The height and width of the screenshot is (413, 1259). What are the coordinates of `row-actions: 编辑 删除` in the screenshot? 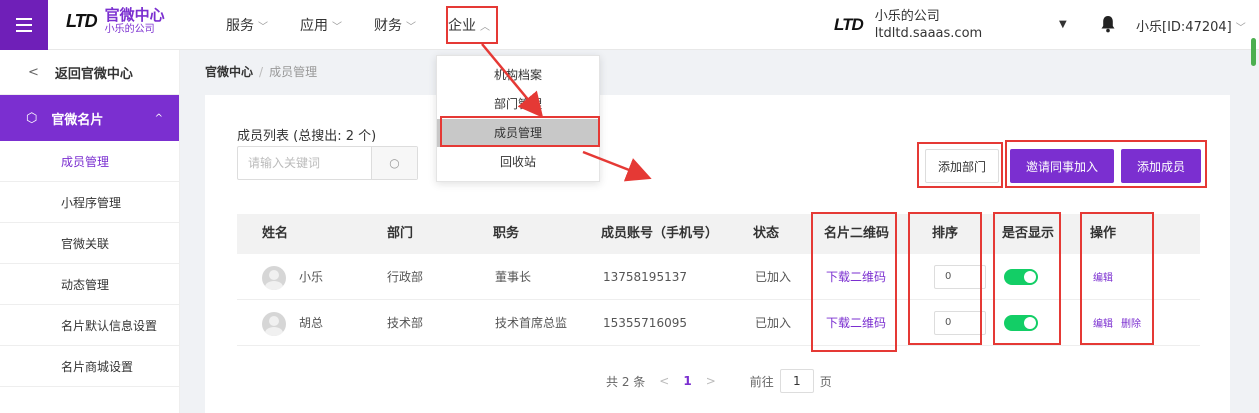 It's located at (1121, 323).